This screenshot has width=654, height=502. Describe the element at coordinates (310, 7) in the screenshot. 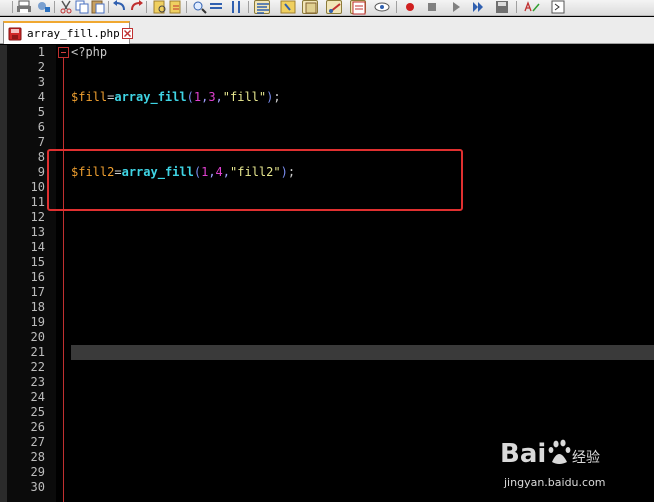

I see `indent-guide-icon` at that location.